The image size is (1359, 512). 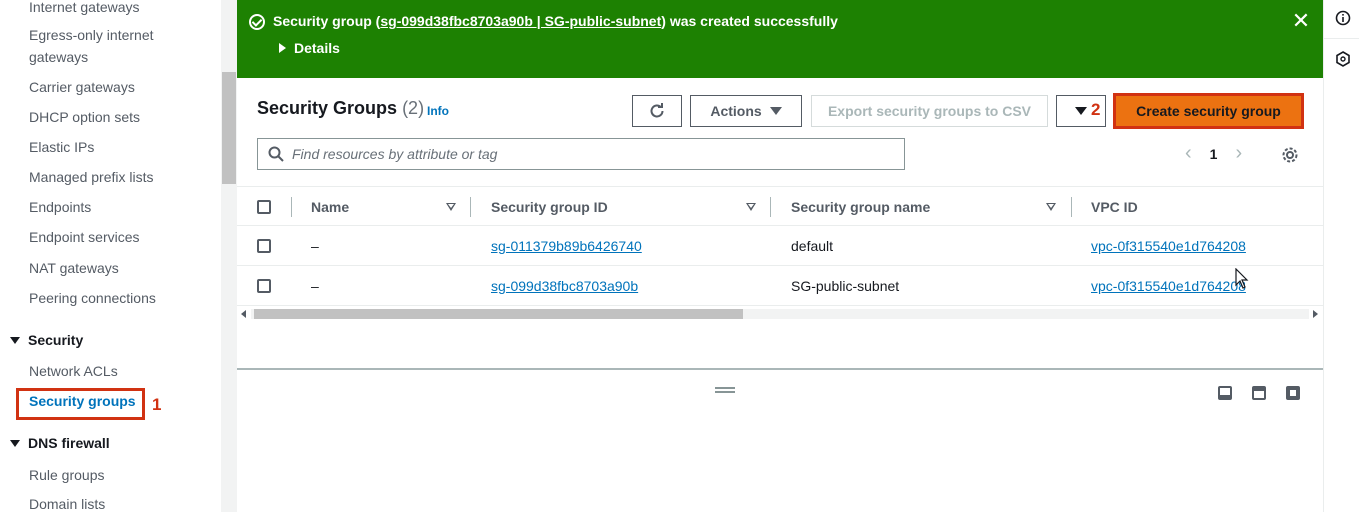 What do you see at coordinates (1114, 207) in the screenshot?
I see `column-header-vpc-id: VPC ID` at bounding box center [1114, 207].